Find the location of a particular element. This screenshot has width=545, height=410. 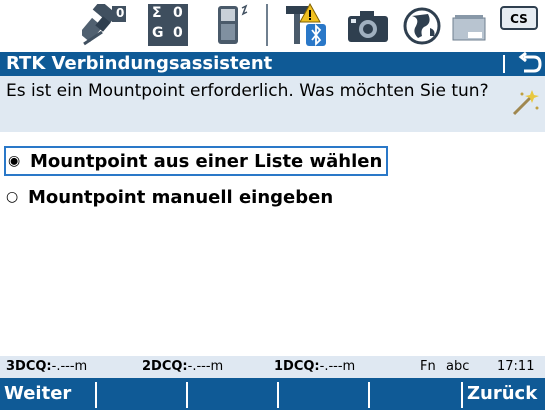

satellite-icon: 0 is located at coordinates (103, 23).